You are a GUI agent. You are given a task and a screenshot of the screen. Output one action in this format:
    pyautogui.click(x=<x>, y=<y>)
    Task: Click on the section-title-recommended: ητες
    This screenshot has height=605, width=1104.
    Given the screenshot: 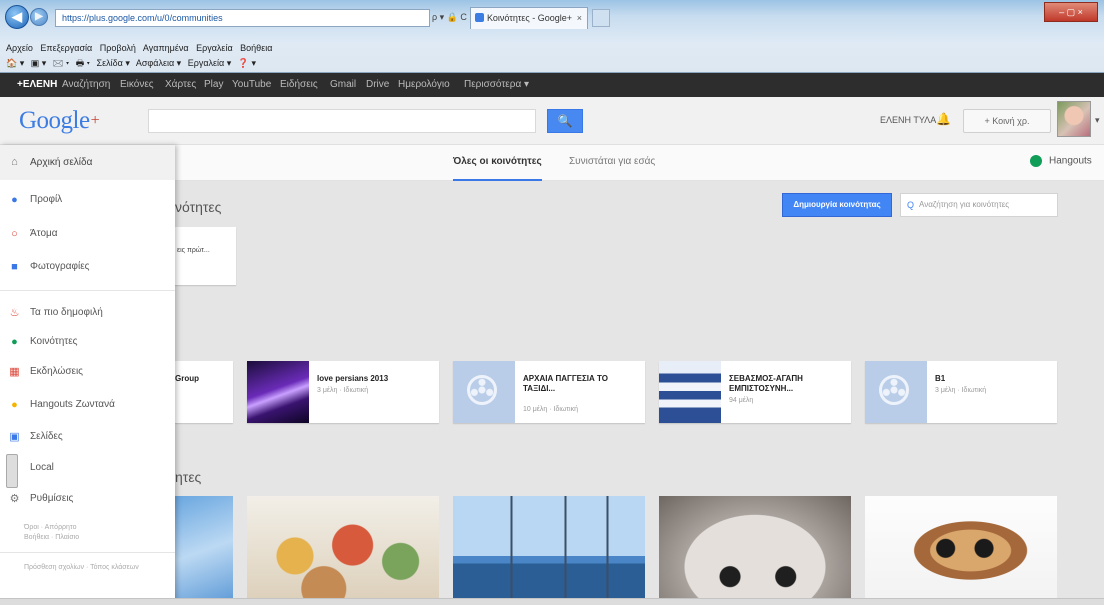 What is the action you would take?
    pyautogui.click(x=188, y=477)
    